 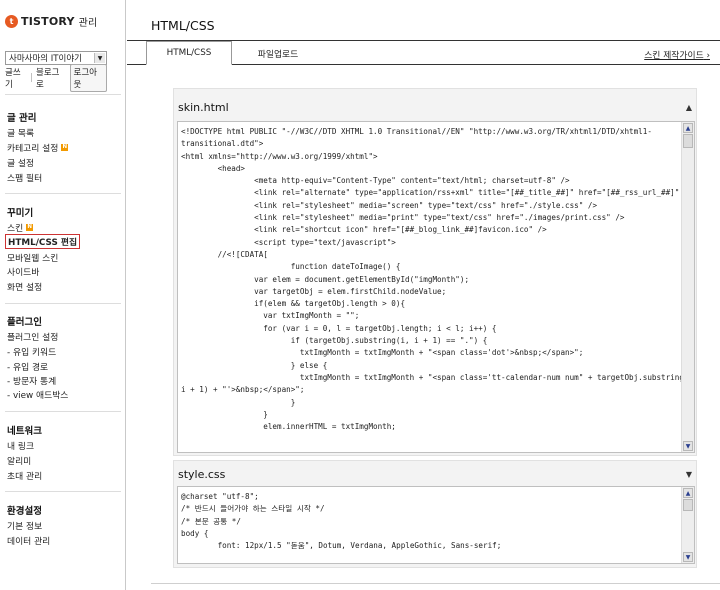 I want to click on sidebar-item-invite-management: 초대 관리, so click(x=24, y=475).